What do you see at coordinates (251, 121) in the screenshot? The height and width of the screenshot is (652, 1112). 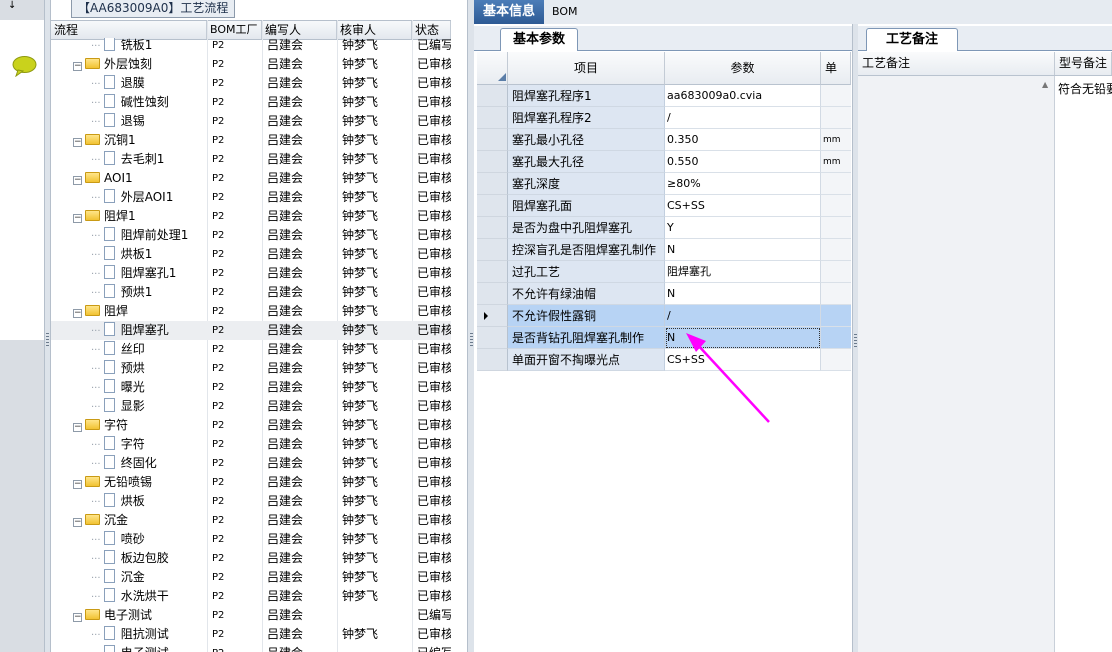 I see `tree-row: ··· 退锡 P2 吕建会 钟梦飞 已审核` at bounding box center [251, 121].